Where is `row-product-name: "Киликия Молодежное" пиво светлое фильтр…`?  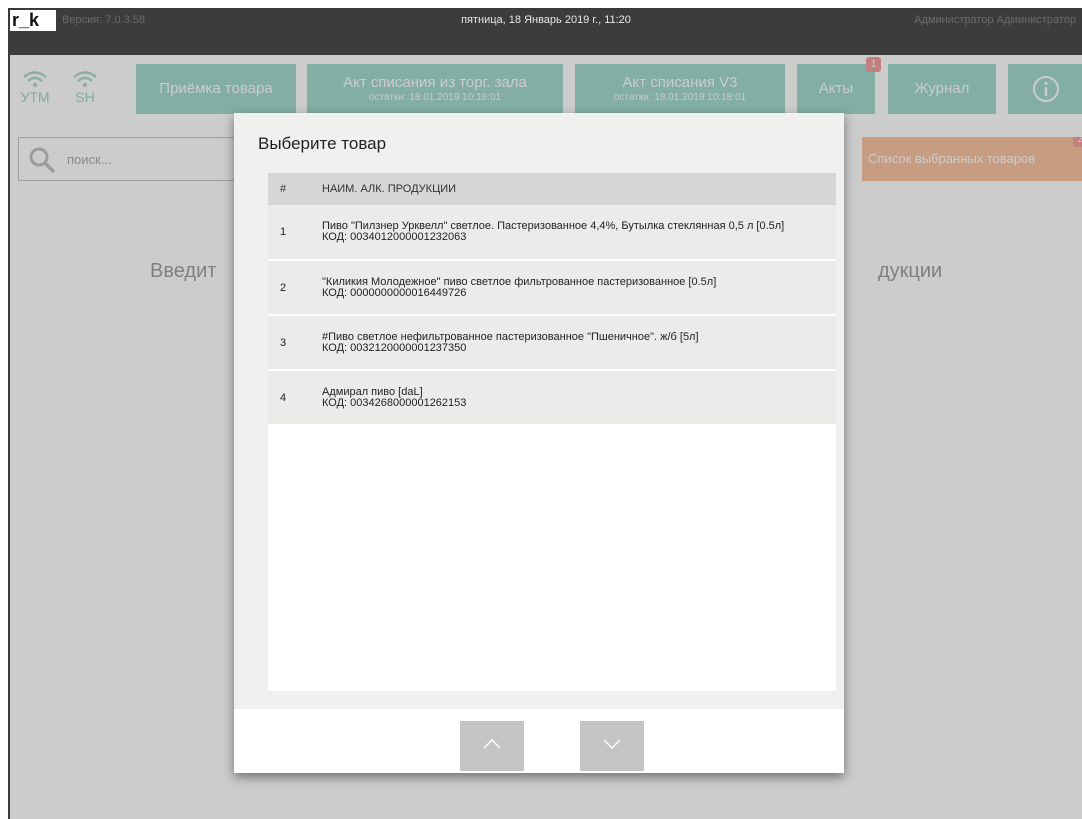 row-product-name: "Киликия Молодежное" пиво светлое фильтр… is located at coordinates (519, 281).